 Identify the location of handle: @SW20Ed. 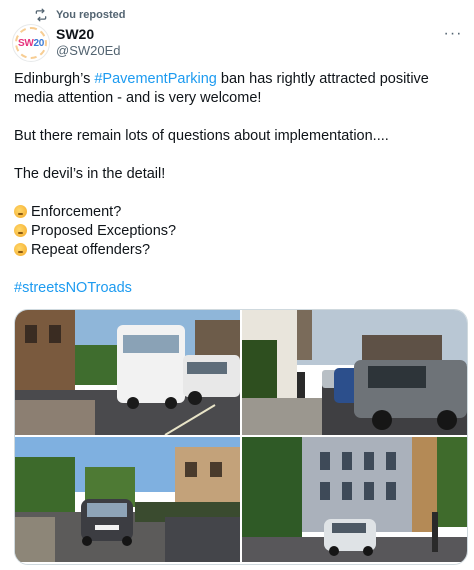
(88, 50).